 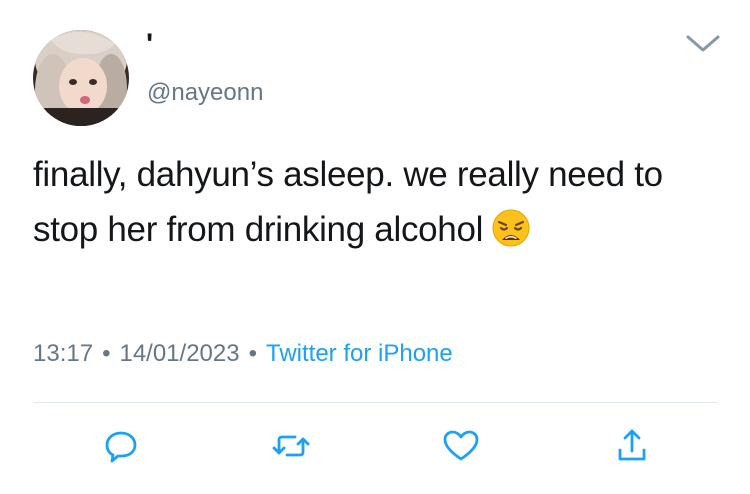 What do you see at coordinates (375, 402) in the screenshot?
I see `divider` at bounding box center [375, 402].